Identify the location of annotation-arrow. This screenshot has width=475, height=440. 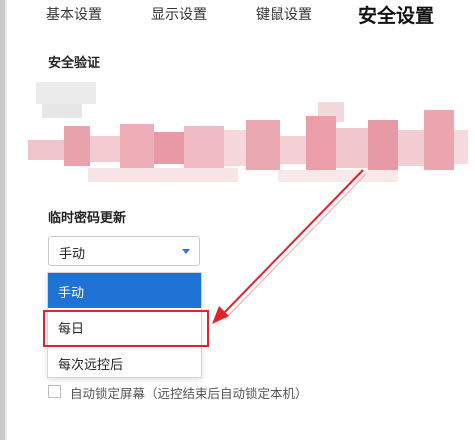
(289, 246).